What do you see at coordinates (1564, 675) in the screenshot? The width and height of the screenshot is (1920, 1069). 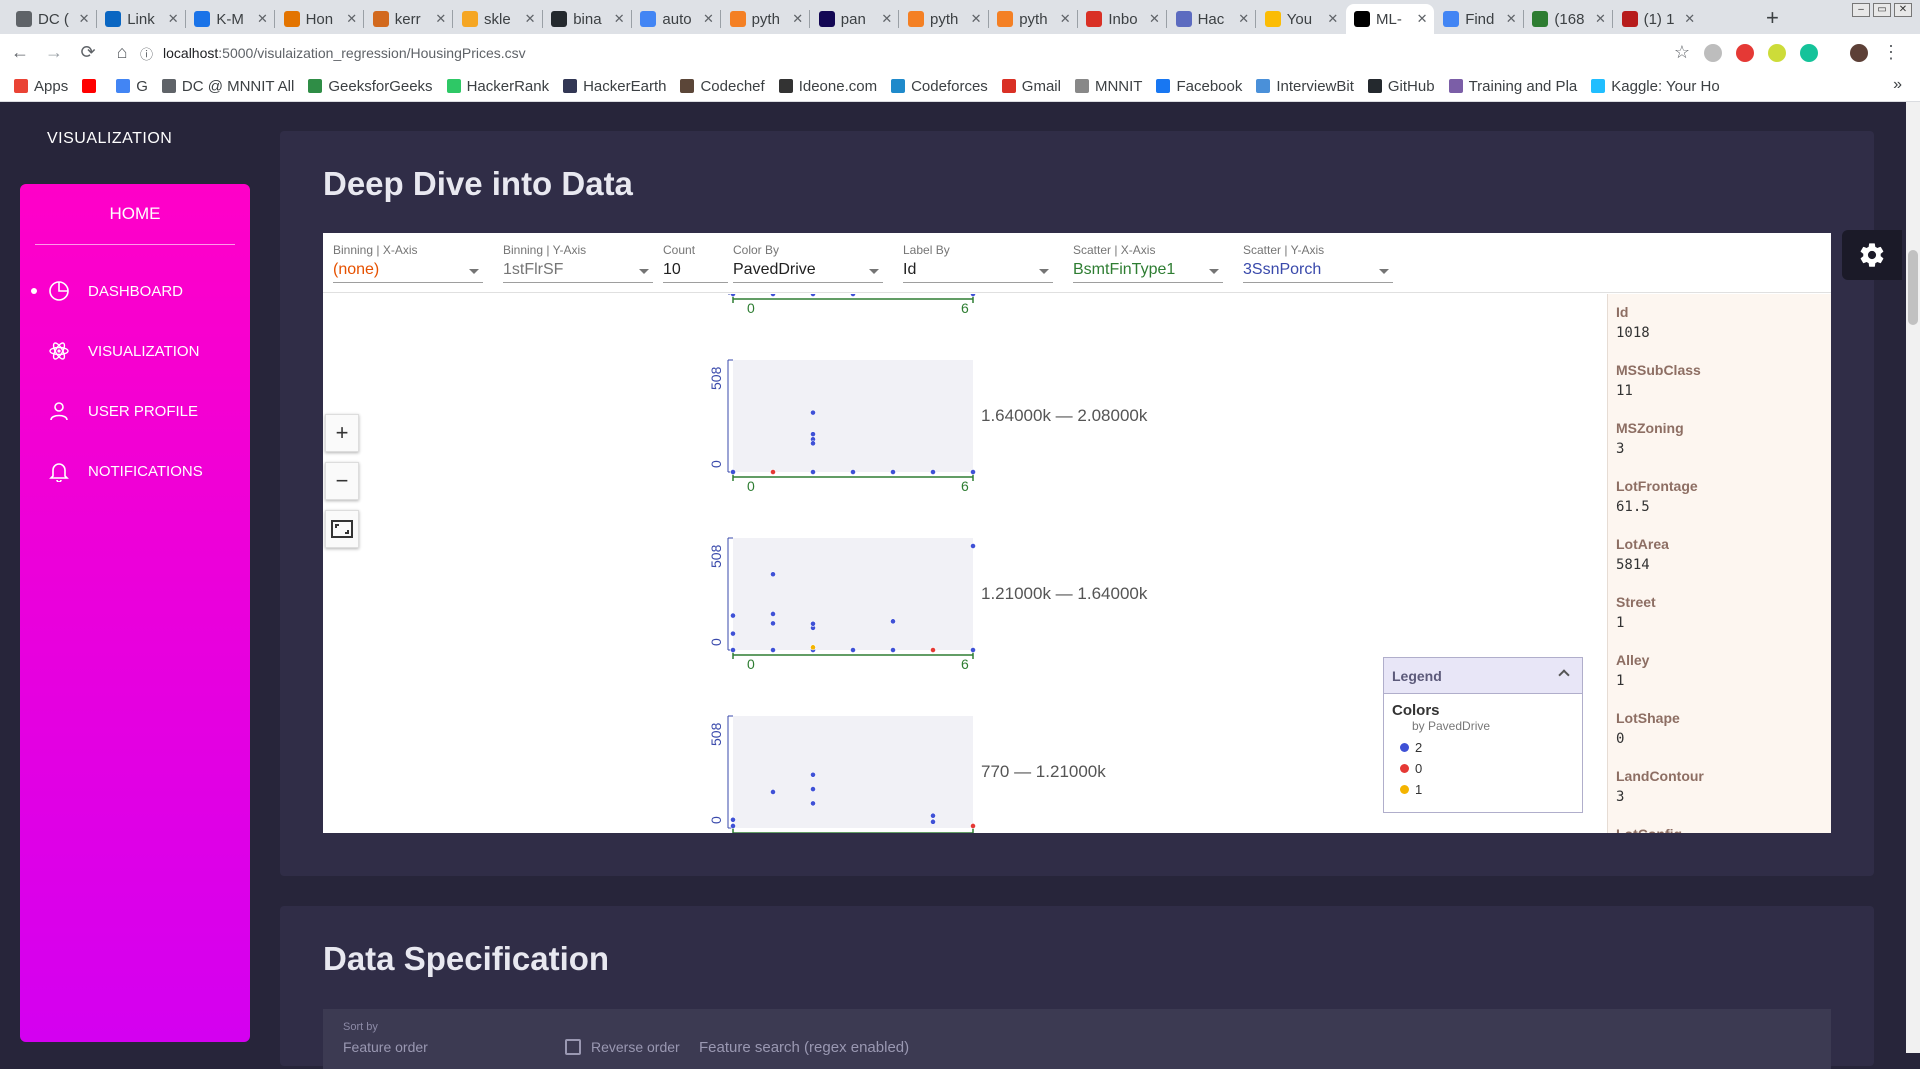 I see `chevron-up-icon` at bounding box center [1564, 675].